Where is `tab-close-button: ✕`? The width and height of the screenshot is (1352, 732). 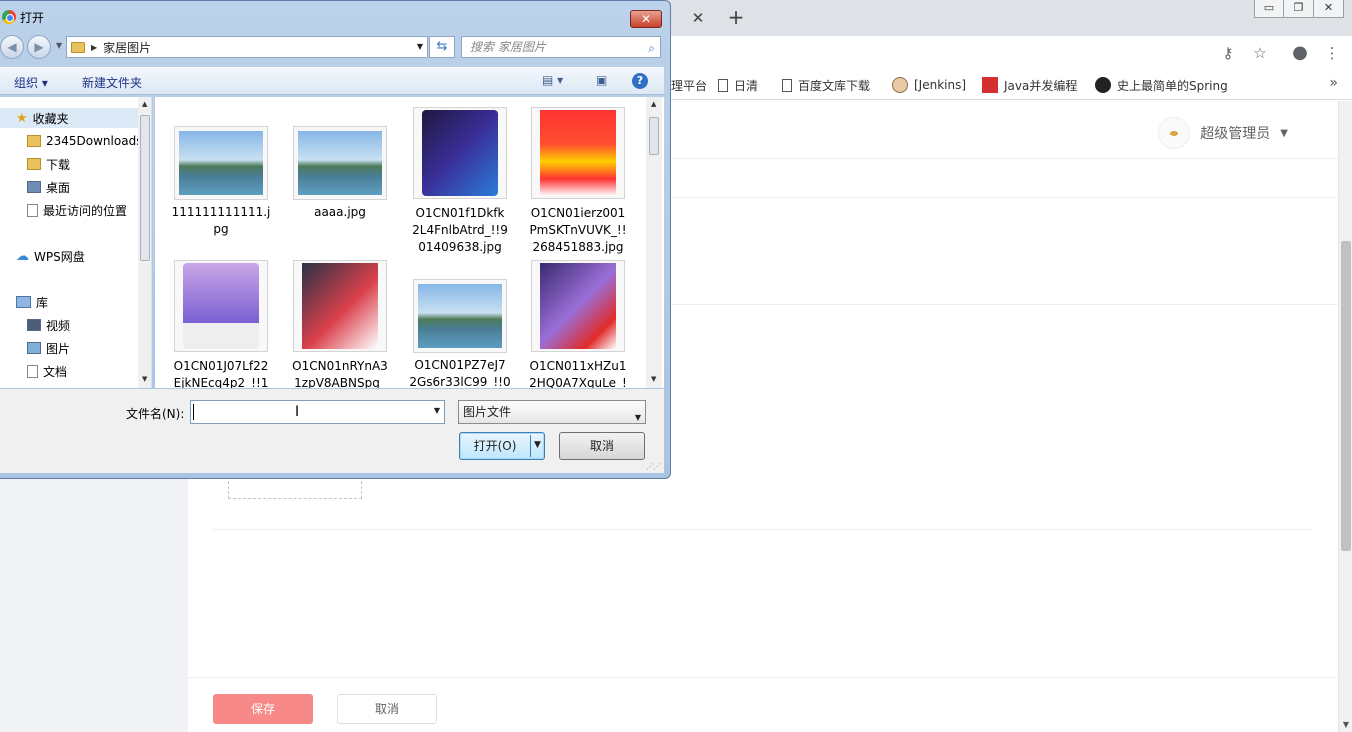
tab-close-button: ✕ is located at coordinates (698, 18).